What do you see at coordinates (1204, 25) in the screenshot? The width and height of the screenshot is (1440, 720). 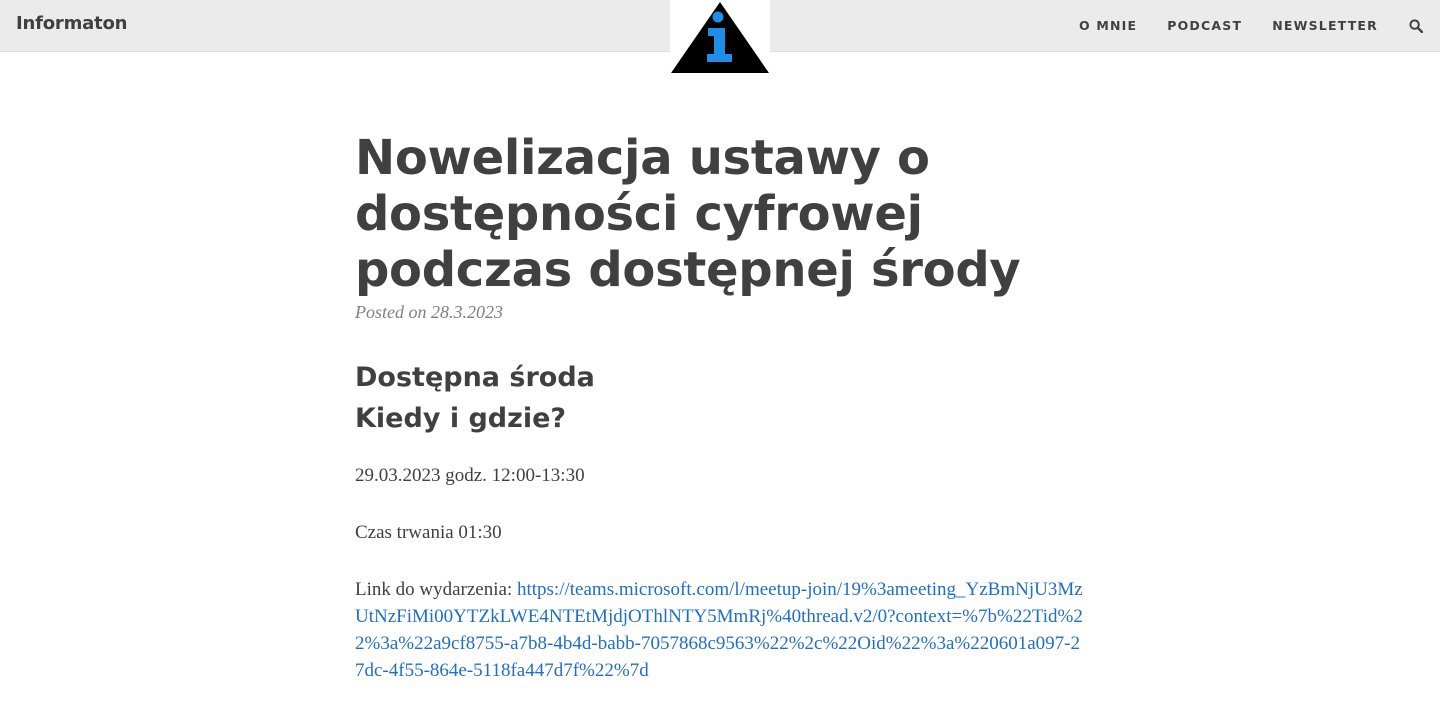 I see `nav-item-podcast: PODCAST` at bounding box center [1204, 25].